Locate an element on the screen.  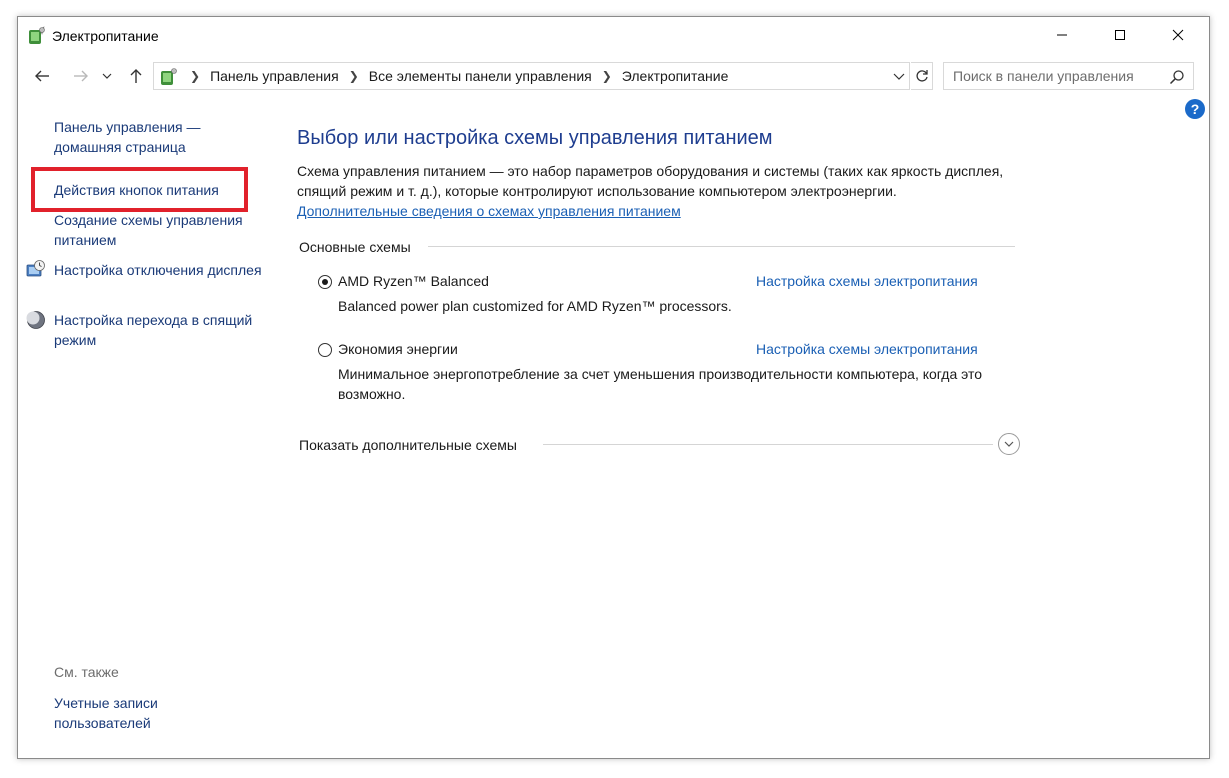
window-title: Электропитание is located at coordinates (105, 36).